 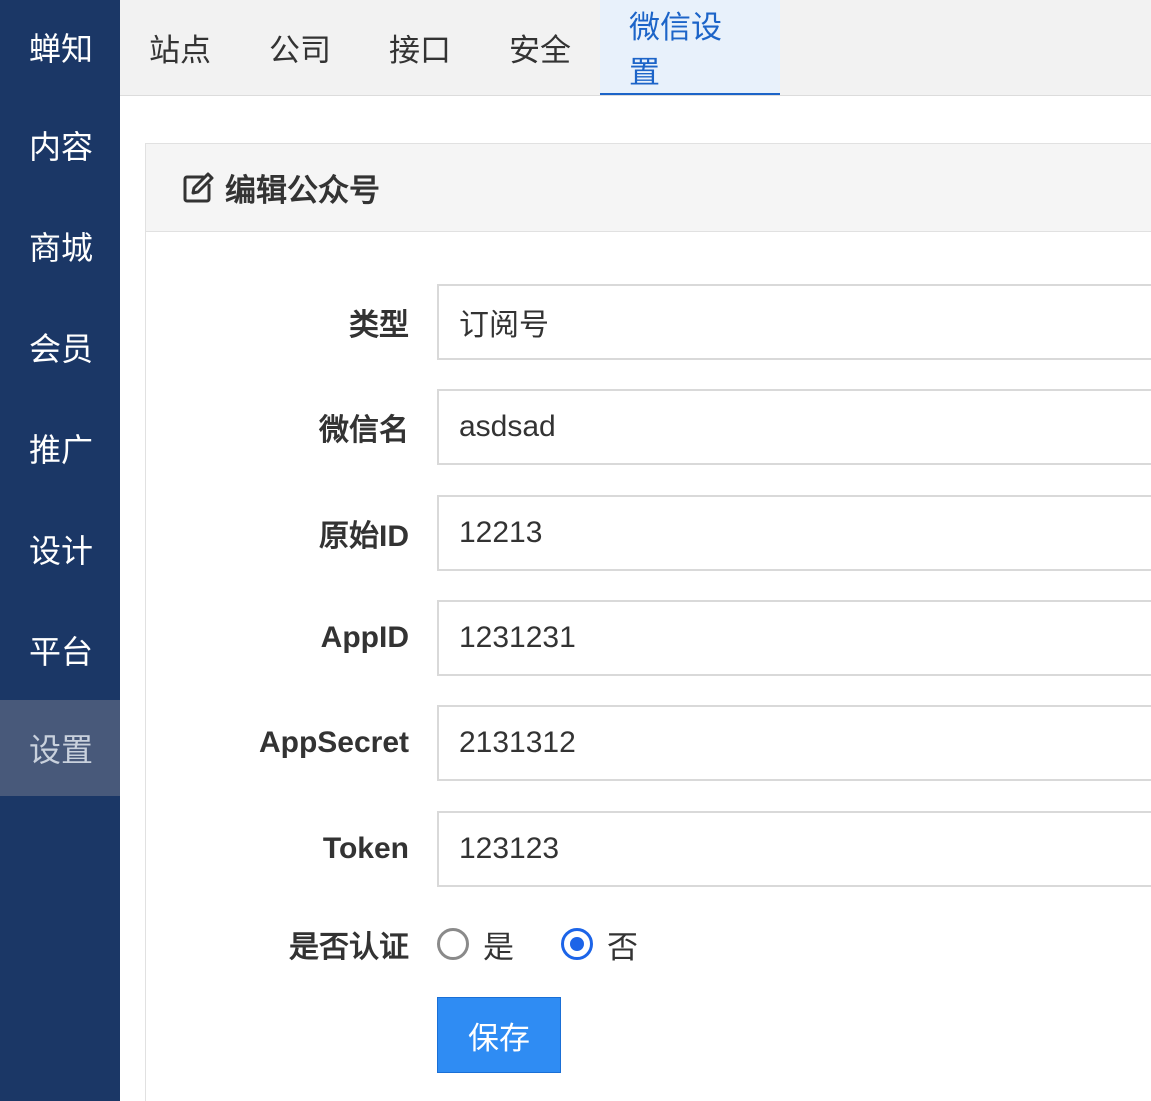 I want to click on sidebar-item-platform: 平台, so click(x=60, y=649).